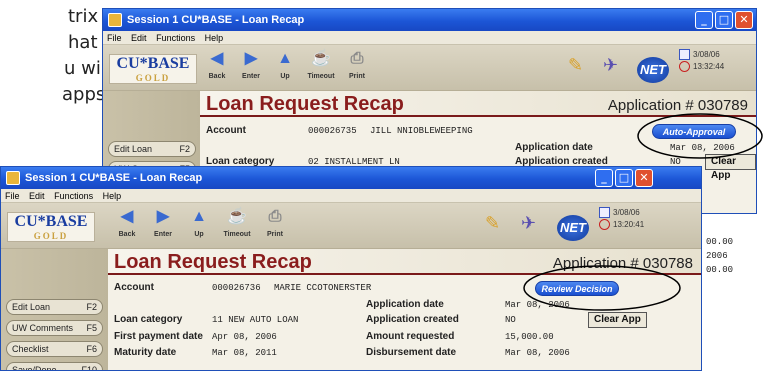 This screenshot has height=371, width=763. I want to click on sidebar-item-checklist: Checklist F6, so click(54, 349).